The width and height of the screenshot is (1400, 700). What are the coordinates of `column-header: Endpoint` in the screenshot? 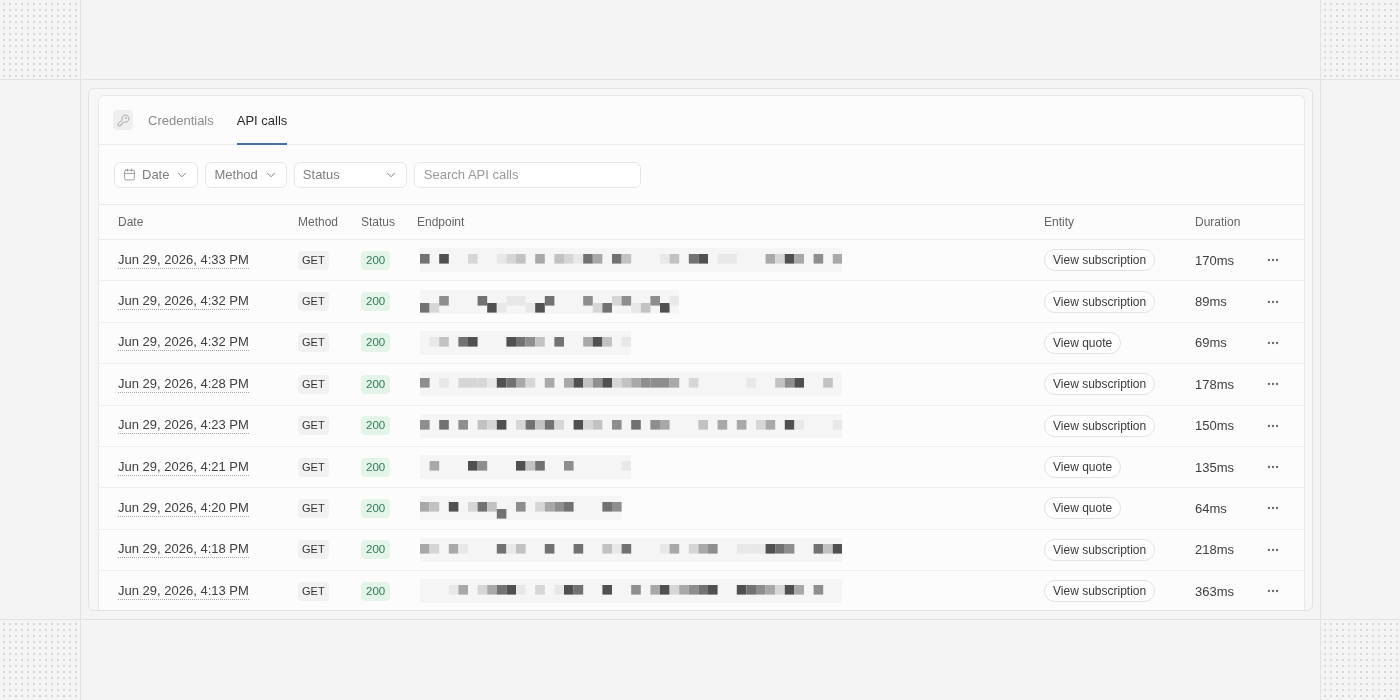 It's located at (441, 222).